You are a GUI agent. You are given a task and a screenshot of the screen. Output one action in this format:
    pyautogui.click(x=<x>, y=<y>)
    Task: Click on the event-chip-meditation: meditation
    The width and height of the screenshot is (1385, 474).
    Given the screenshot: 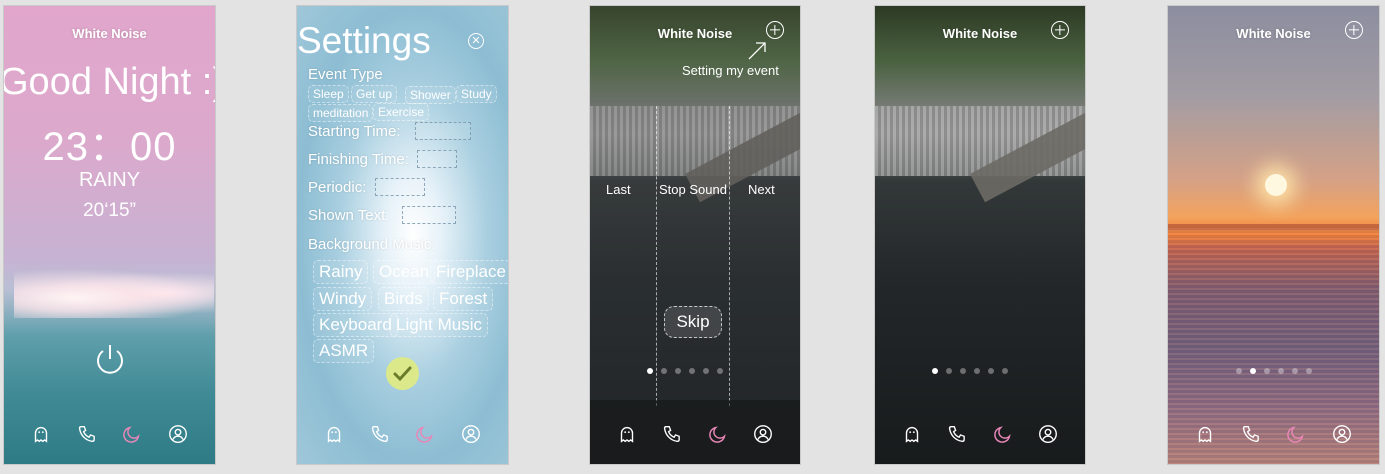 What is the action you would take?
    pyautogui.click(x=341, y=113)
    